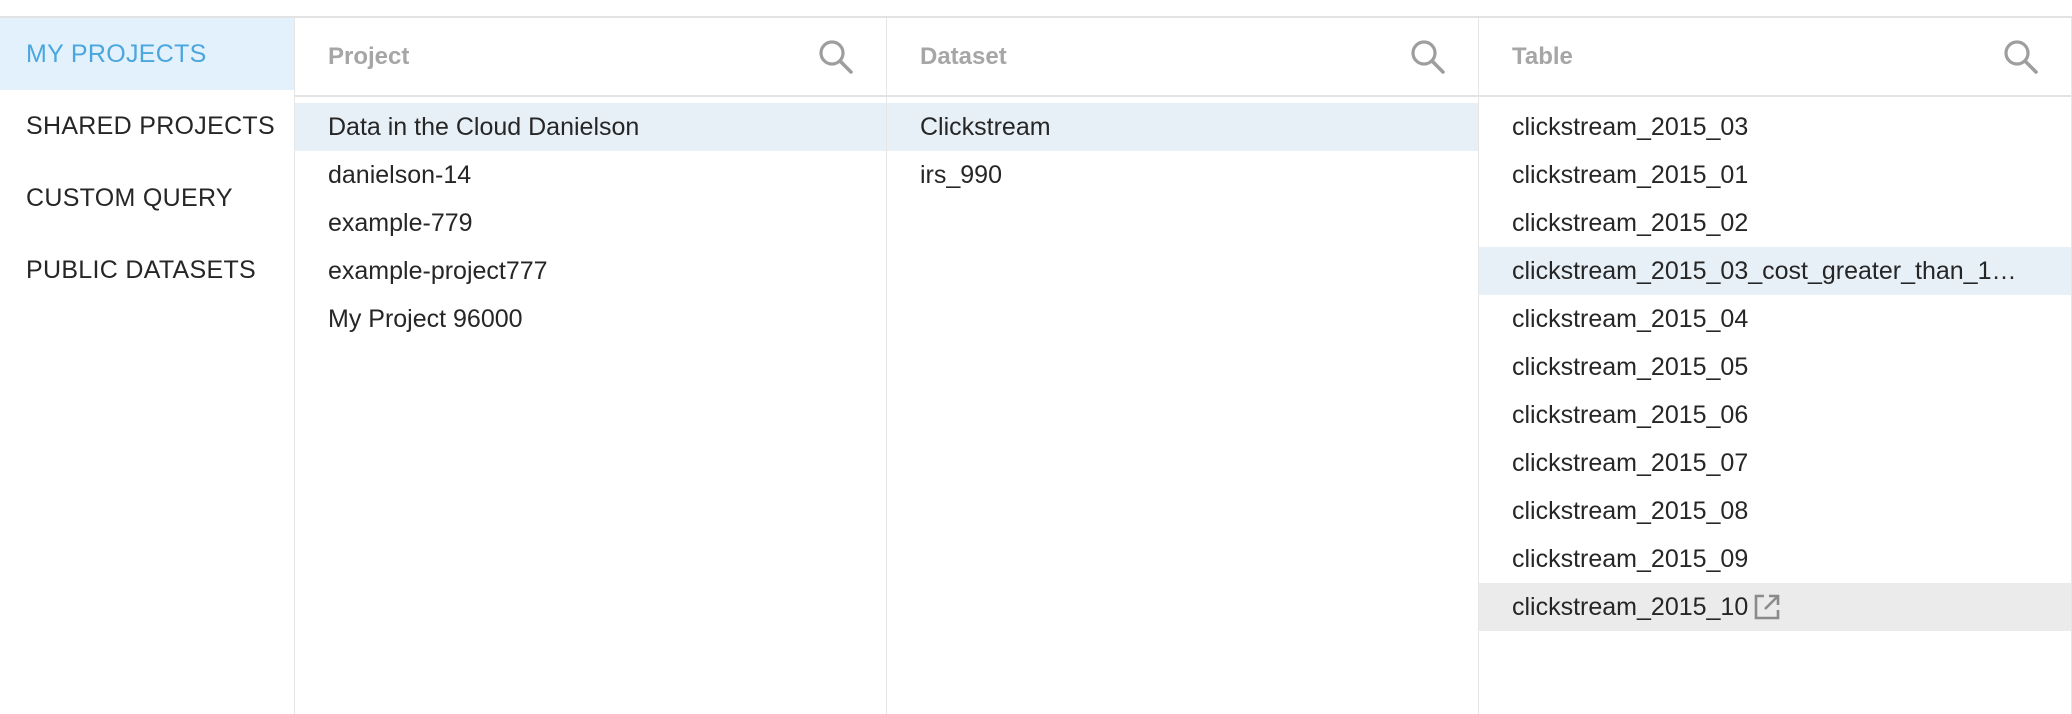  Describe the element at coordinates (590, 319) in the screenshot. I see `project-row: My Project 96000` at that location.